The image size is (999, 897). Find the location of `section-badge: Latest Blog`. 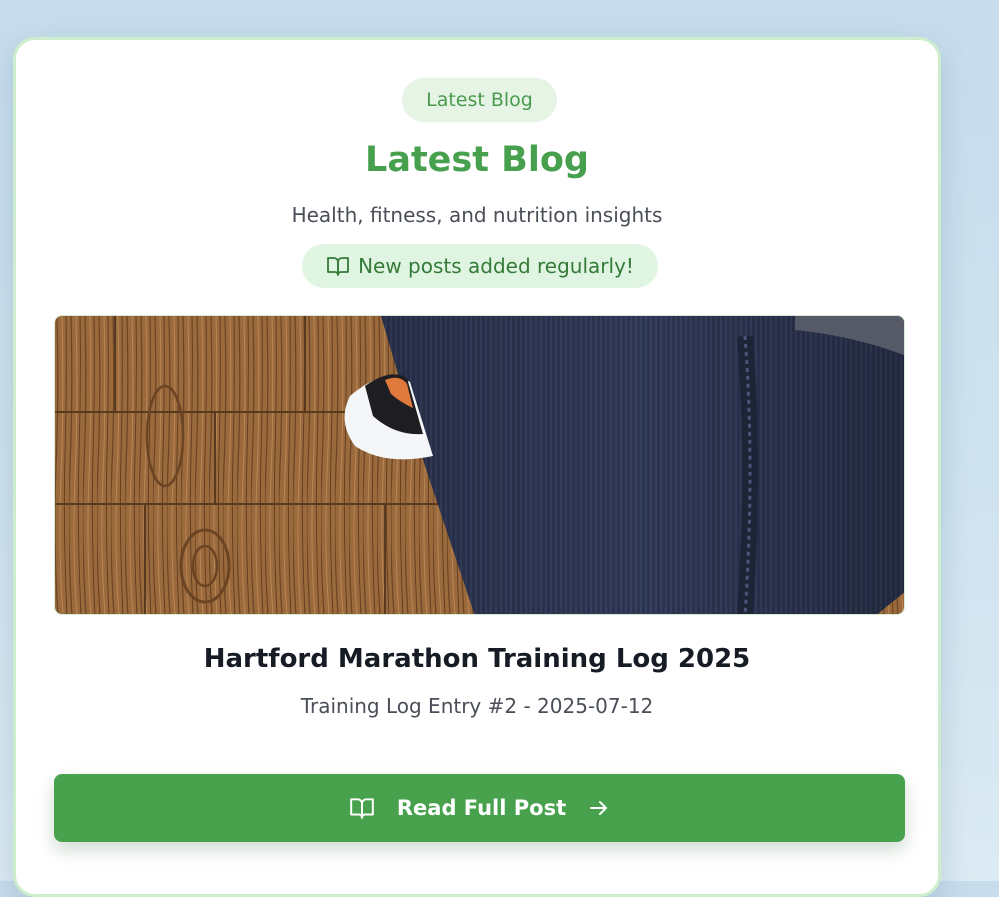

section-badge: Latest Blog is located at coordinates (479, 100).